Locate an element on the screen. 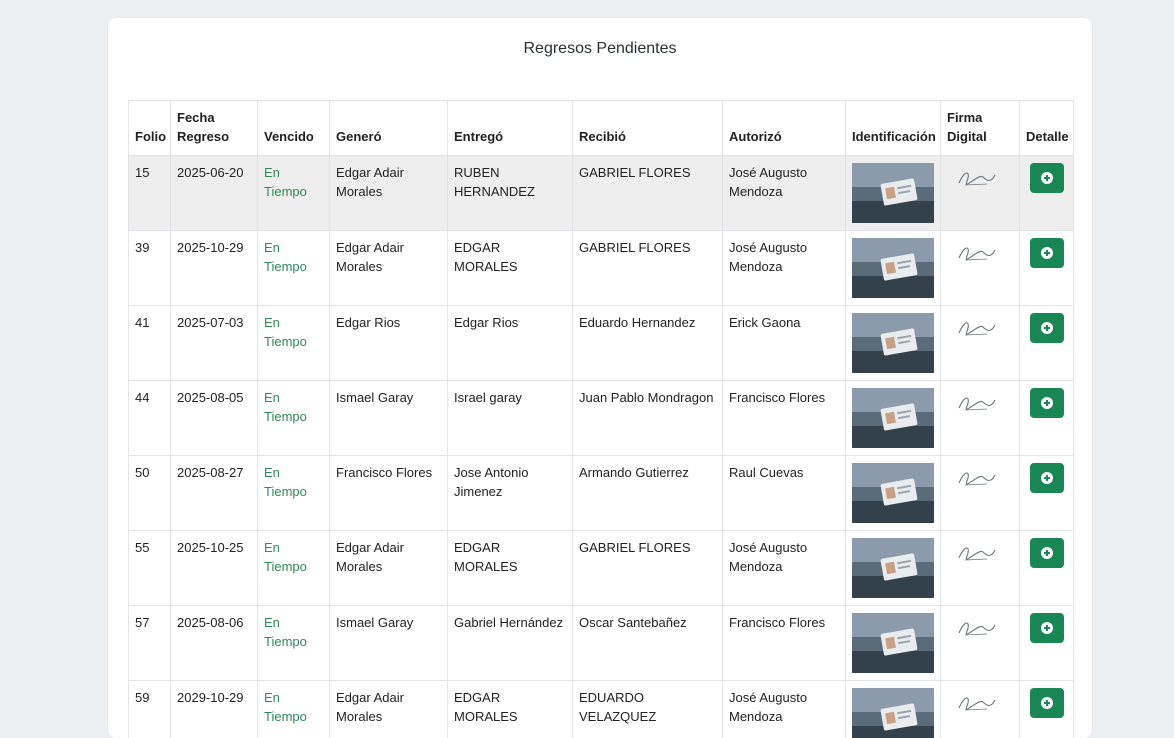 The width and height of the screenshot is (1174, 738). col-header-detalle: Detalle is located at coordinates (1047, 128).